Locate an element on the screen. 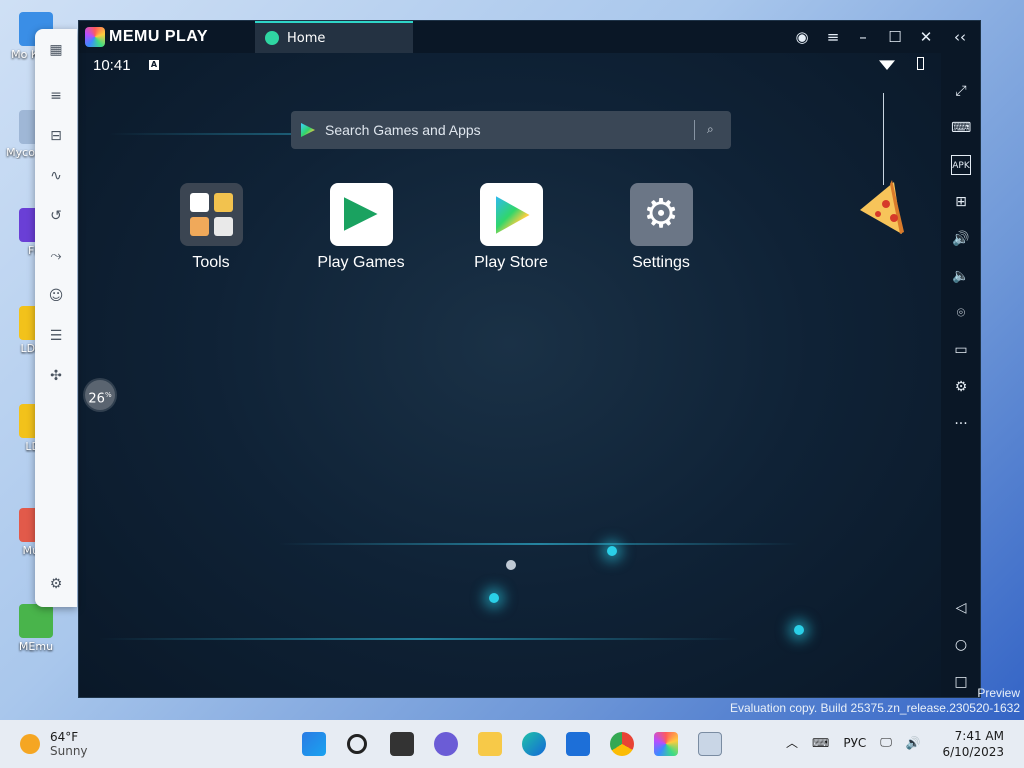  clock: 7:41 AM 6/10/2023 is located at coordinates (973, 744).